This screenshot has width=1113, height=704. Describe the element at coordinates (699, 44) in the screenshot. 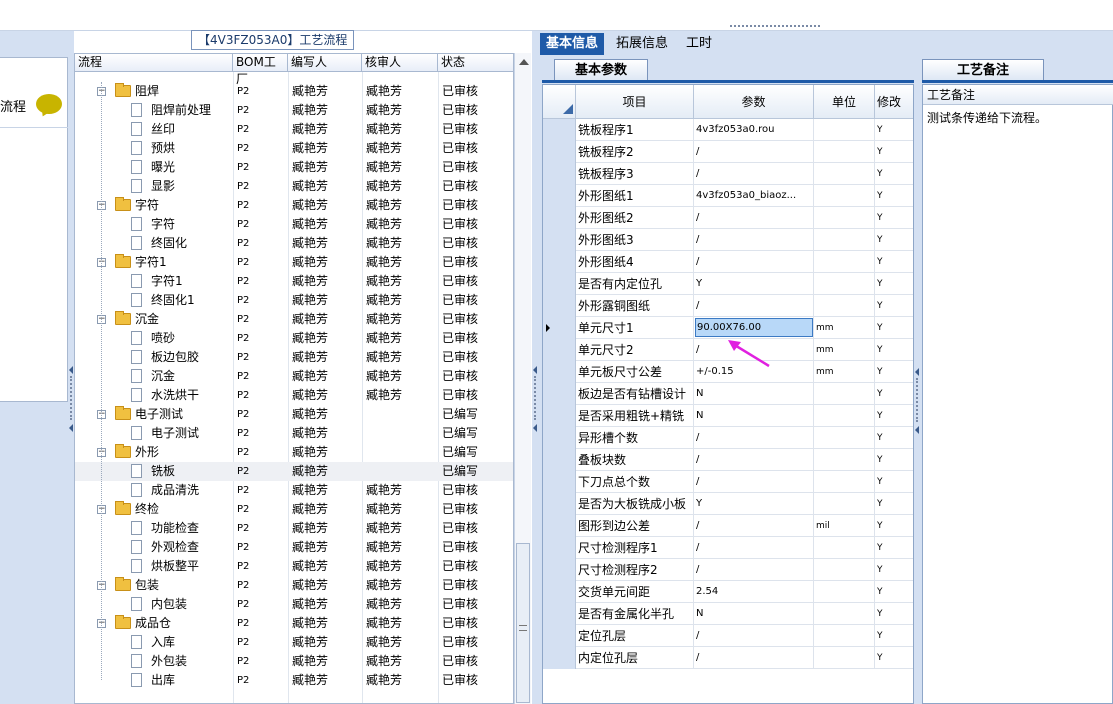

I see `tab-work-hours: 工时` at that location.